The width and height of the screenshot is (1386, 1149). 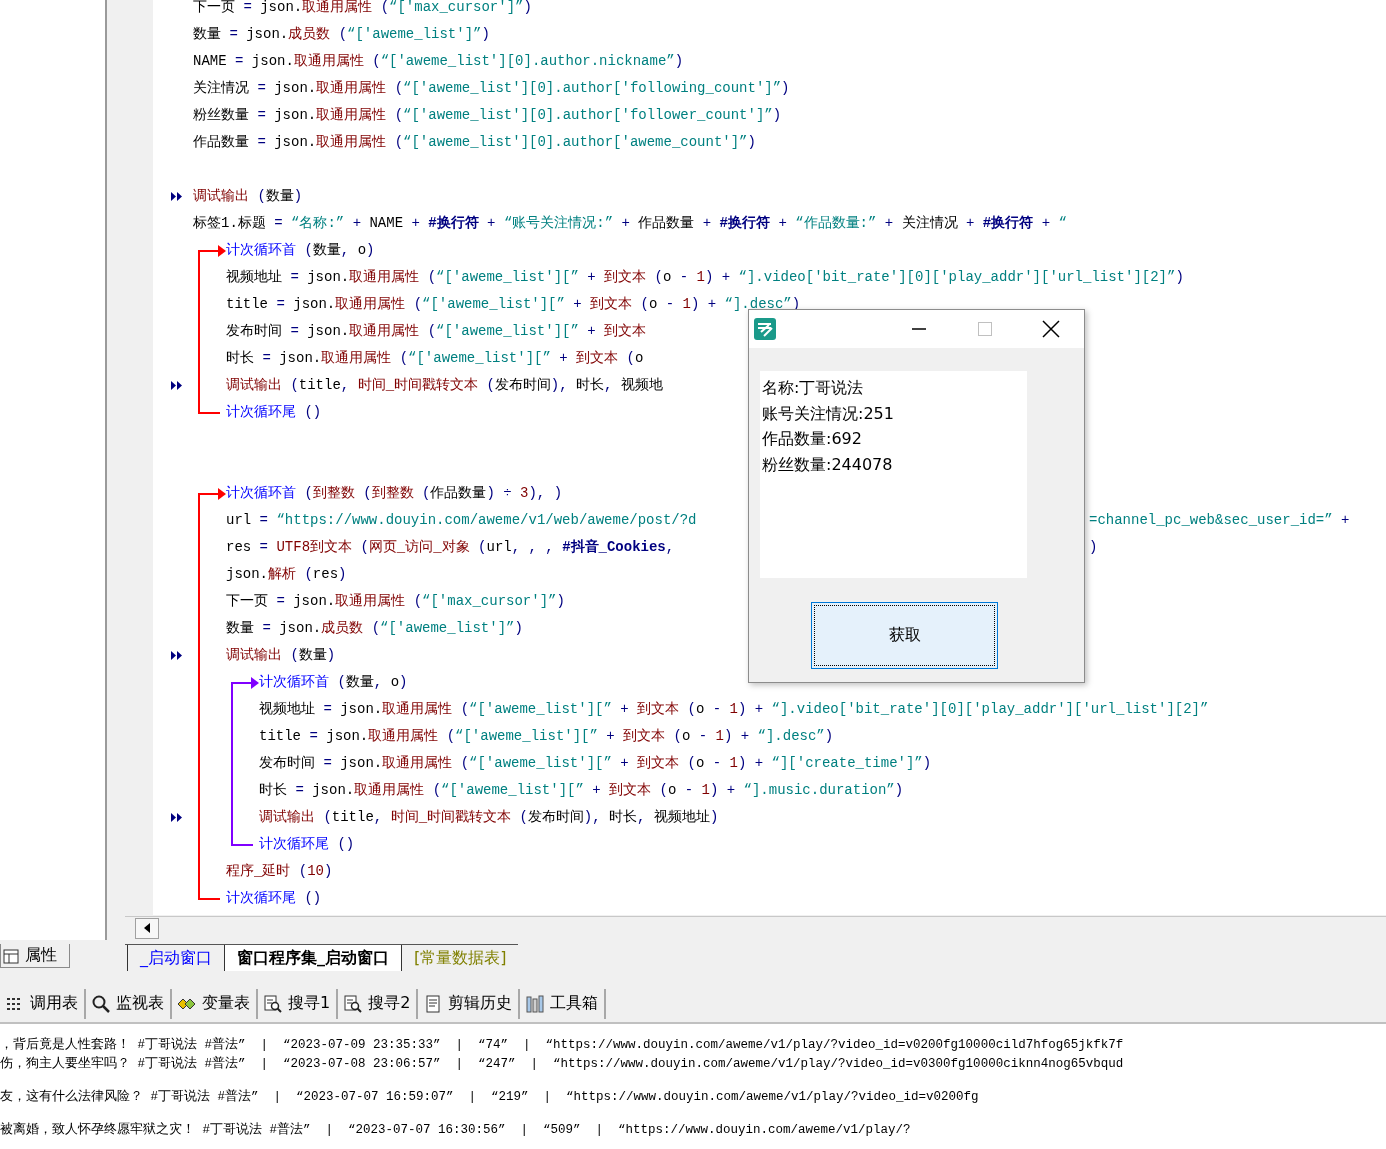 I want to click on code-line: 视频地址 = json.取通用属性 (“['aweme_list'][” + 到文本 (o - 1) + “].video['bit_rate'][0]['play_addr']['url_list'][2]”, so click(x=734, y=709).